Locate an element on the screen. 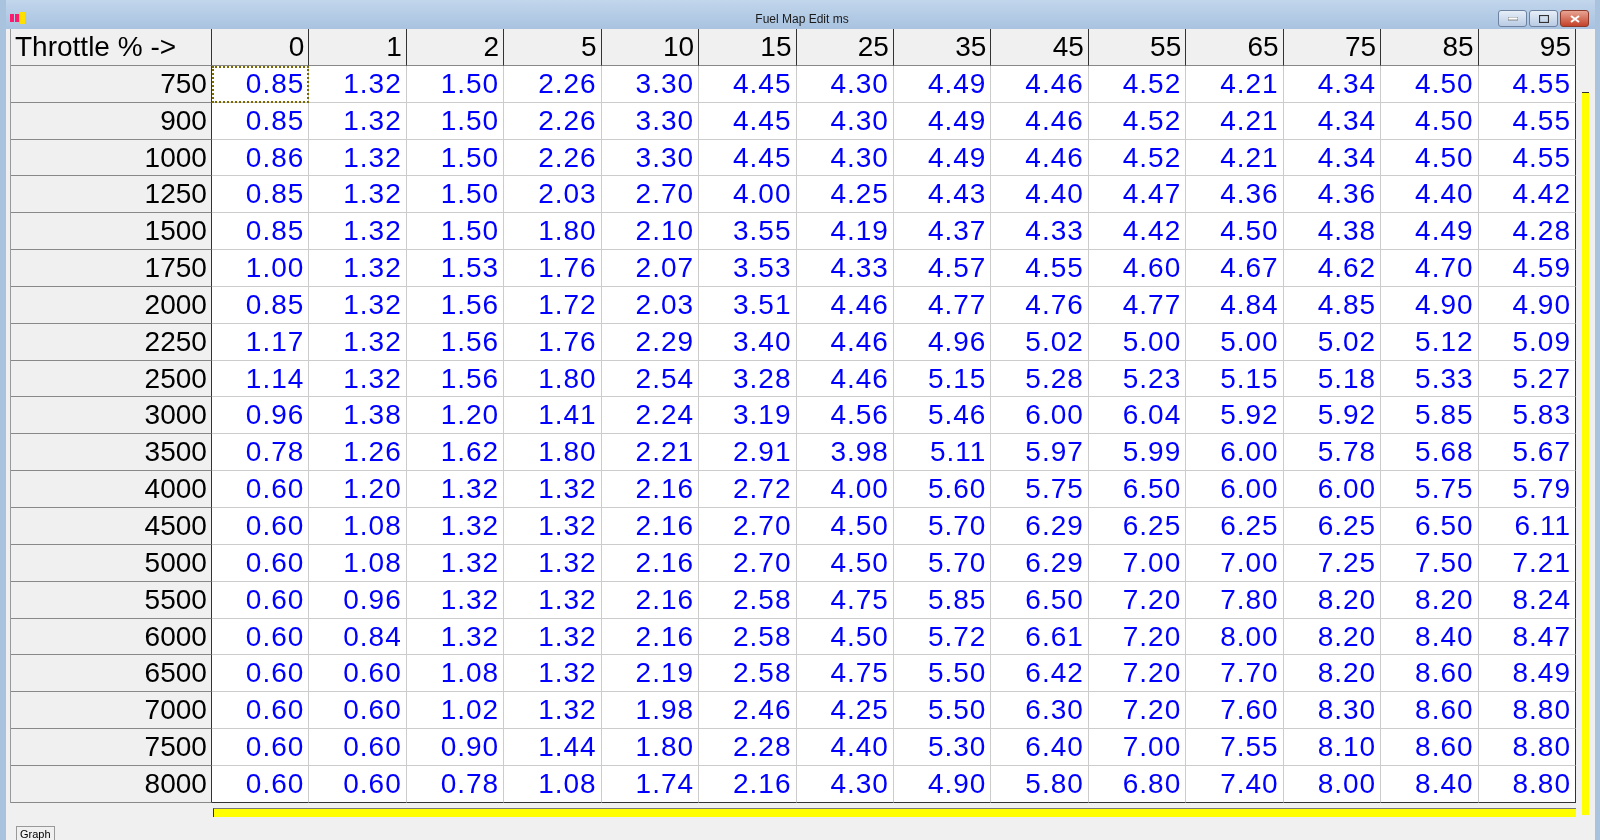 This screenshot has height=840, width=1600. maximize-button is located at coordinates (1543, 18).